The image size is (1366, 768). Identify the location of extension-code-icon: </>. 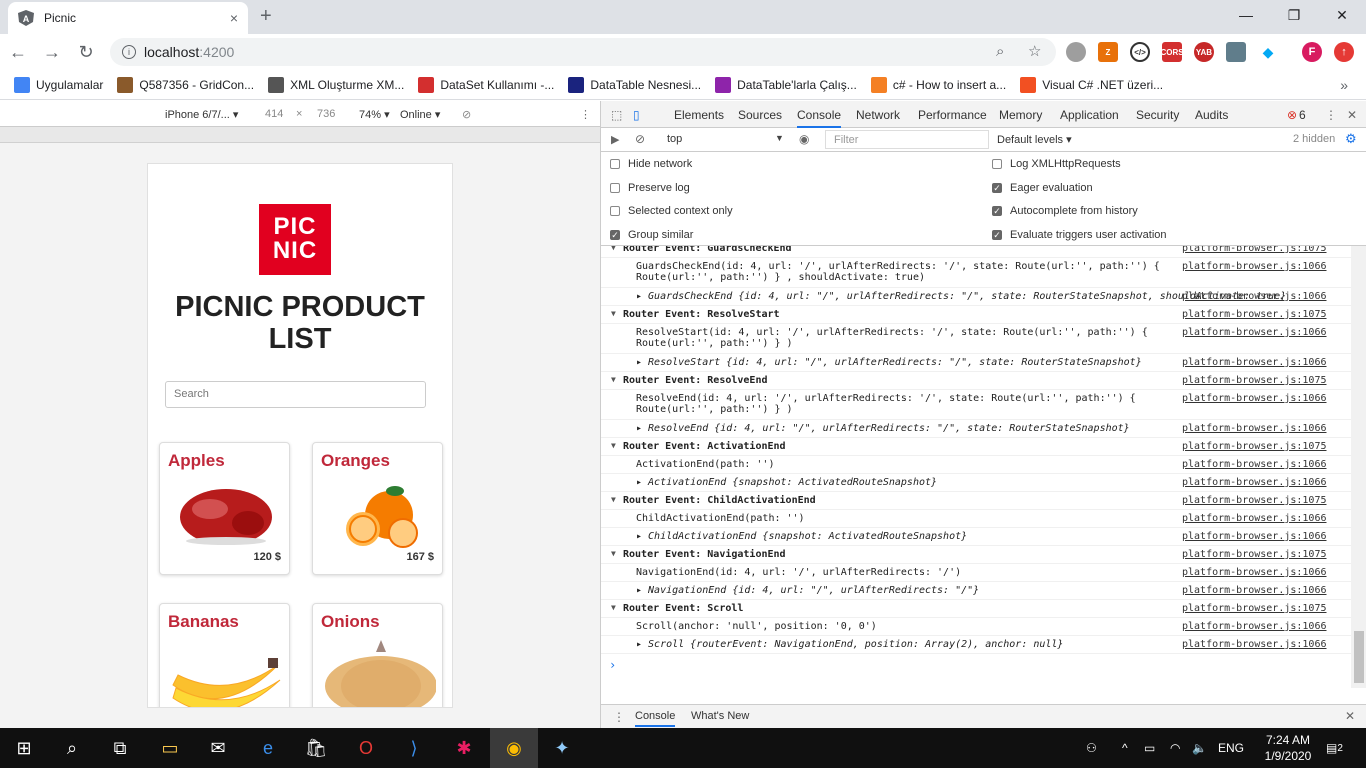
(1140, 52).